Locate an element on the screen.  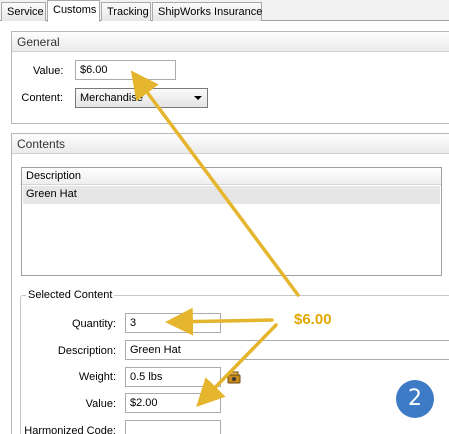
weight-label: Weight: is located at coordinates (97, 377).